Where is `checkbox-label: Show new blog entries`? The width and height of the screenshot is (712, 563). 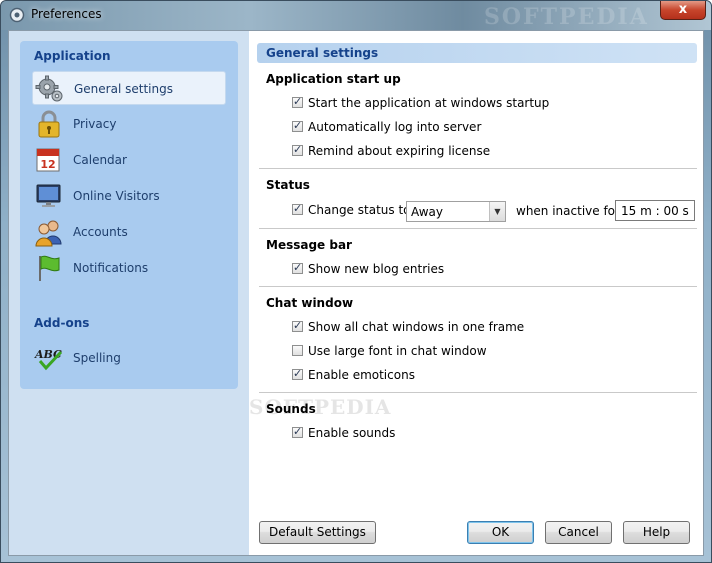 checkbox-label: Show new blog entries is located at coordinates (376, 269).